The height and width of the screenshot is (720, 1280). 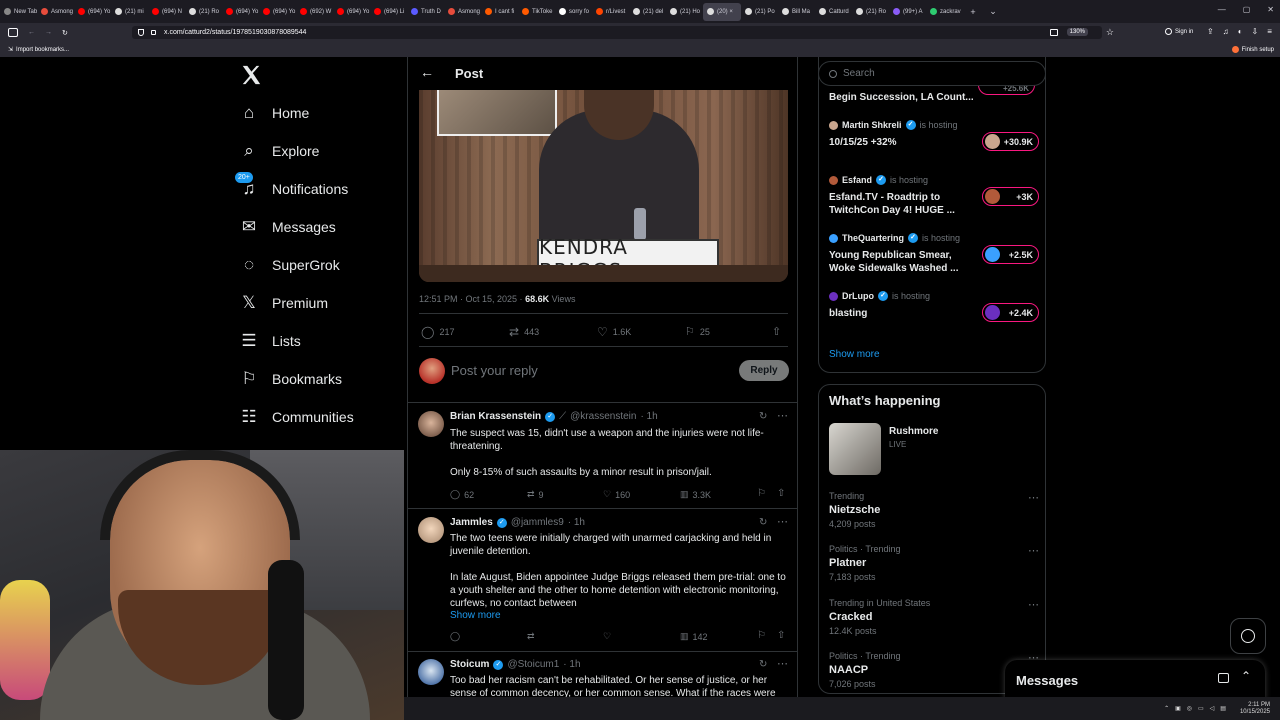 What do you see at coordinates (1077, 32) in the screenshot?
I see `zoom-level: 130%` at bounding box center [1077, 32].